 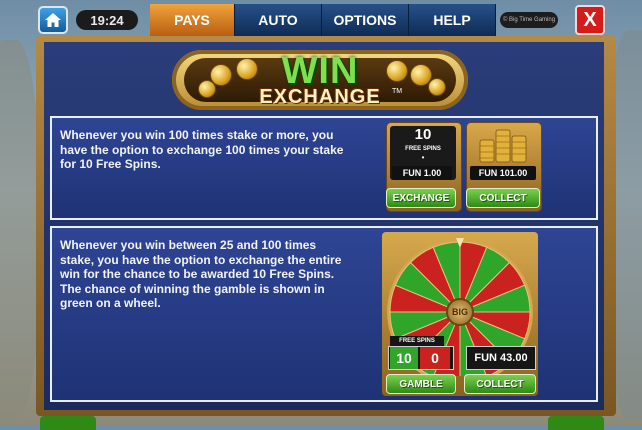 What do you see at coordinates (452, 20) in the screenshot?
I see `tab-help: HELP` at bounding box center [452, 20].